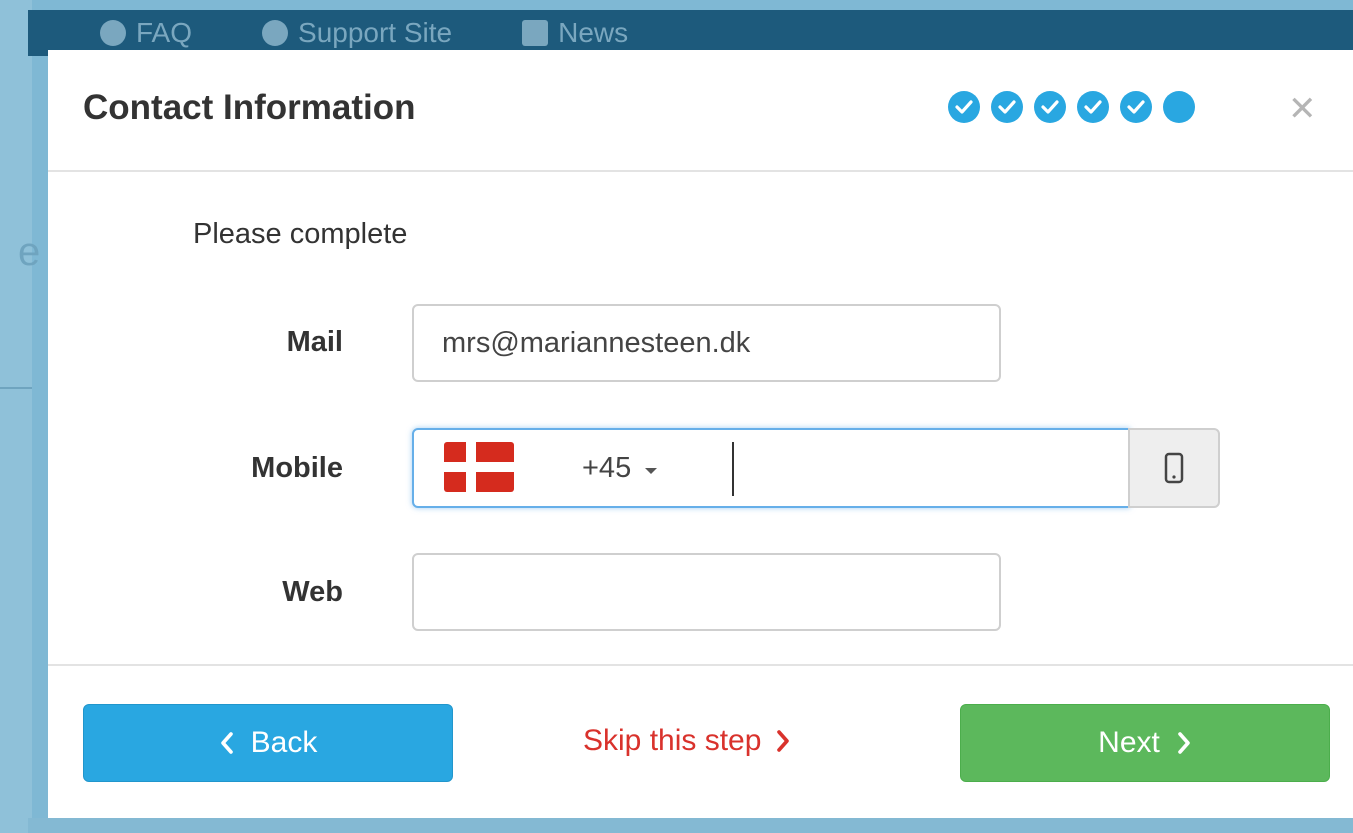 This screenshot has height=833, width=1353. I want to click on question-circle-icon, so click(113, 33).